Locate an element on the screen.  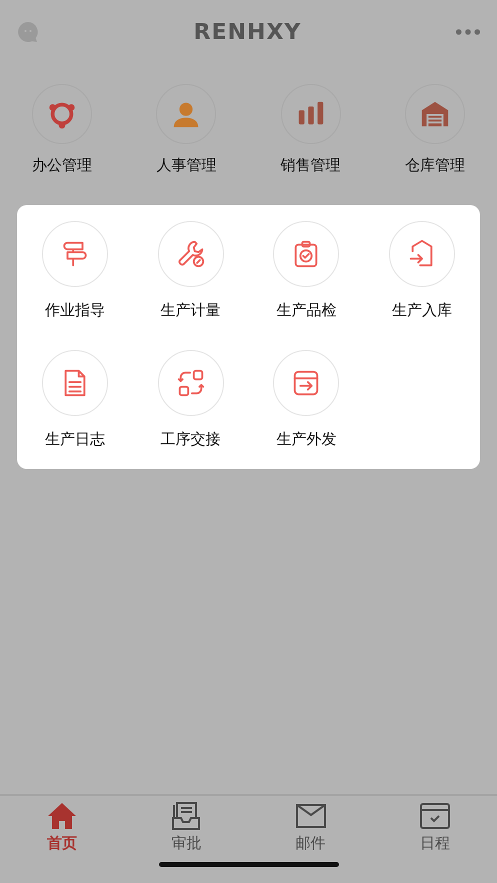
calendar-icon is located at coordinates (434, 816).